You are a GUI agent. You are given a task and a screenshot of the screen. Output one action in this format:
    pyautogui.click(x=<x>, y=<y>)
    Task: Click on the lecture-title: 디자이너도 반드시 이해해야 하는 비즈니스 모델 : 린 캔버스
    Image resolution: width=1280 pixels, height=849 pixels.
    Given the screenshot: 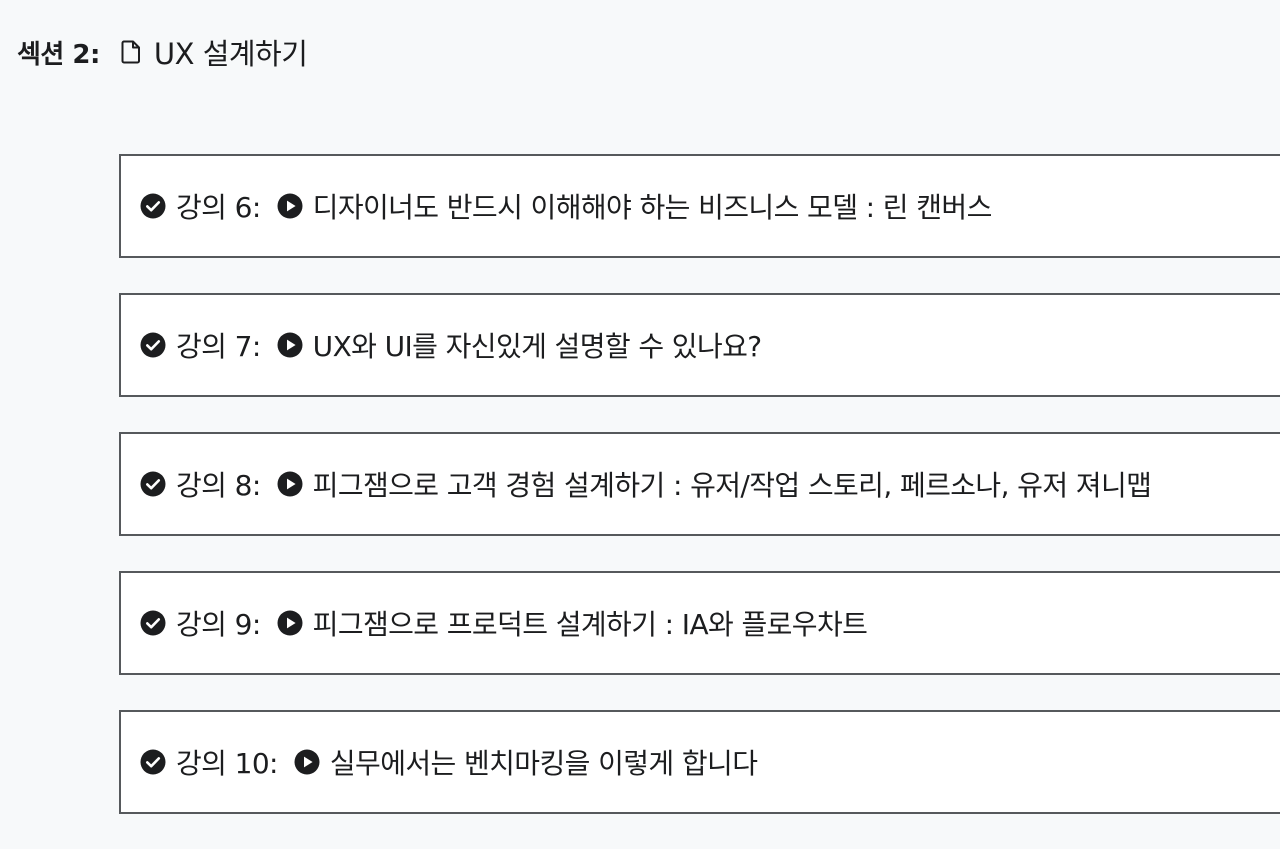 What is the action you would take?
    pyautogui.click(x=652, y=207)
    